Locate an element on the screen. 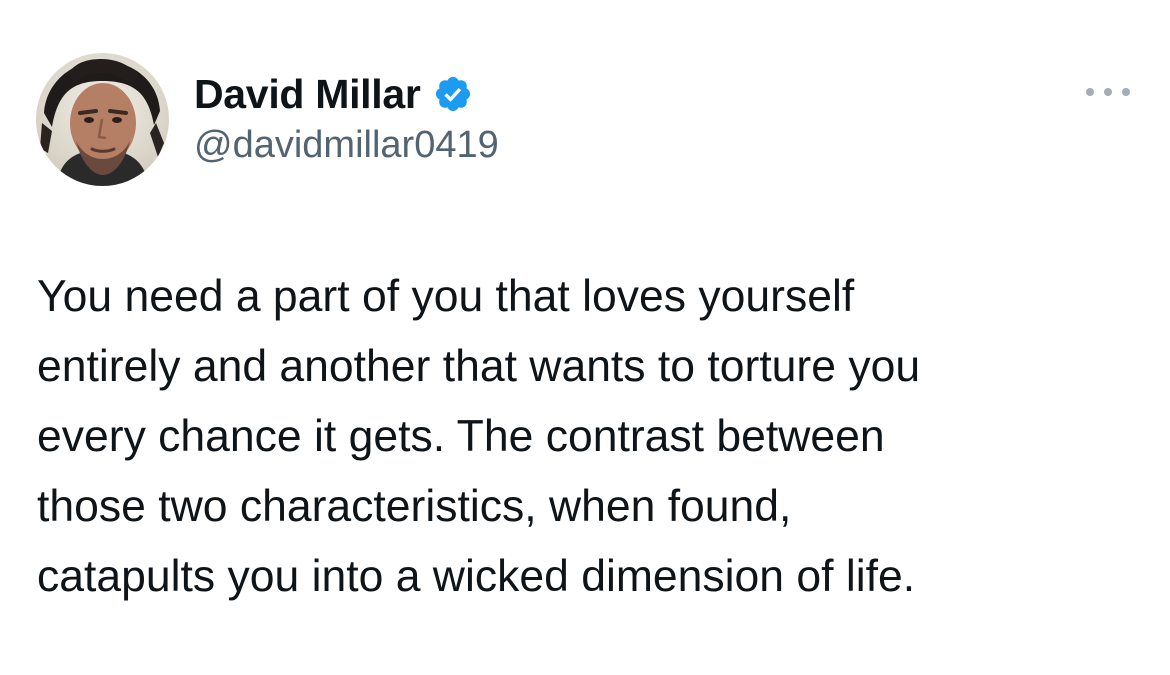  avatar is located at coordinates (102, 119).